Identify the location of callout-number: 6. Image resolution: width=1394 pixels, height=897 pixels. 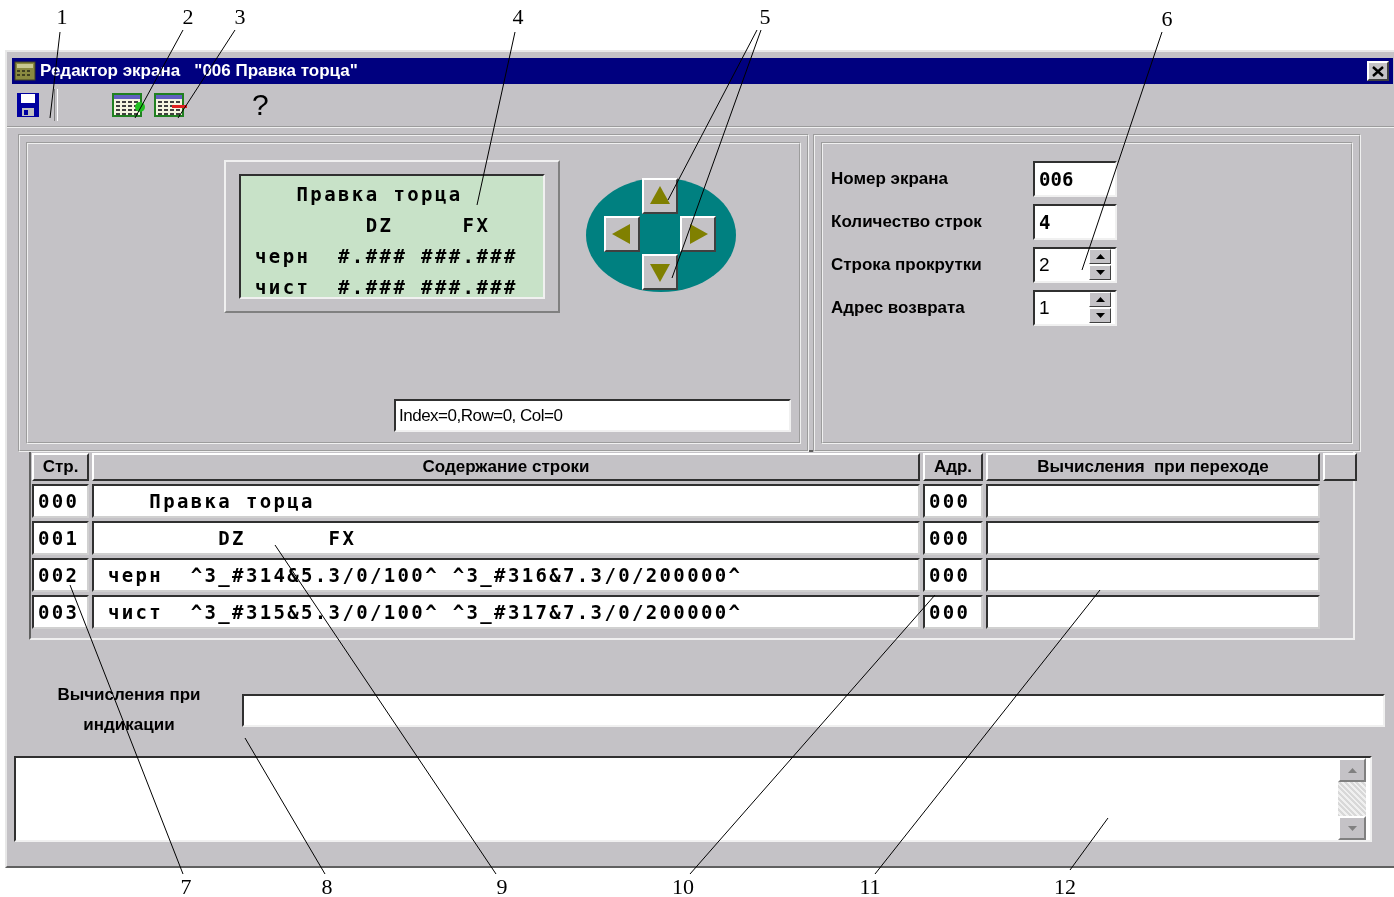
(1167, 18).